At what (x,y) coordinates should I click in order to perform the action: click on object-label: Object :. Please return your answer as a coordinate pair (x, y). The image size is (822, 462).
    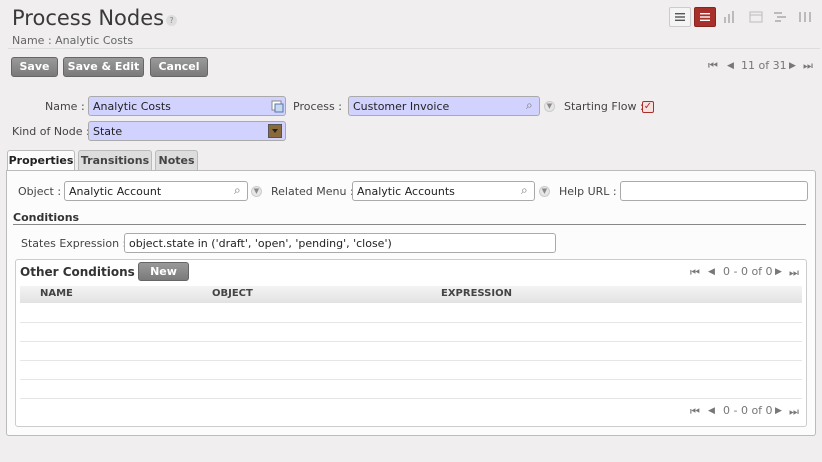
    Looking at the image, I should click on (40, 191).